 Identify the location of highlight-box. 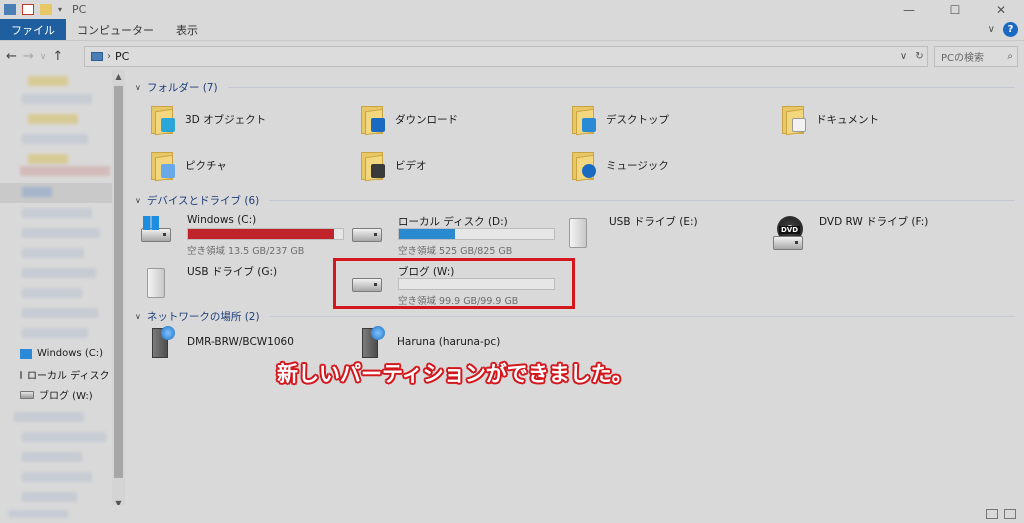
(454, 283).